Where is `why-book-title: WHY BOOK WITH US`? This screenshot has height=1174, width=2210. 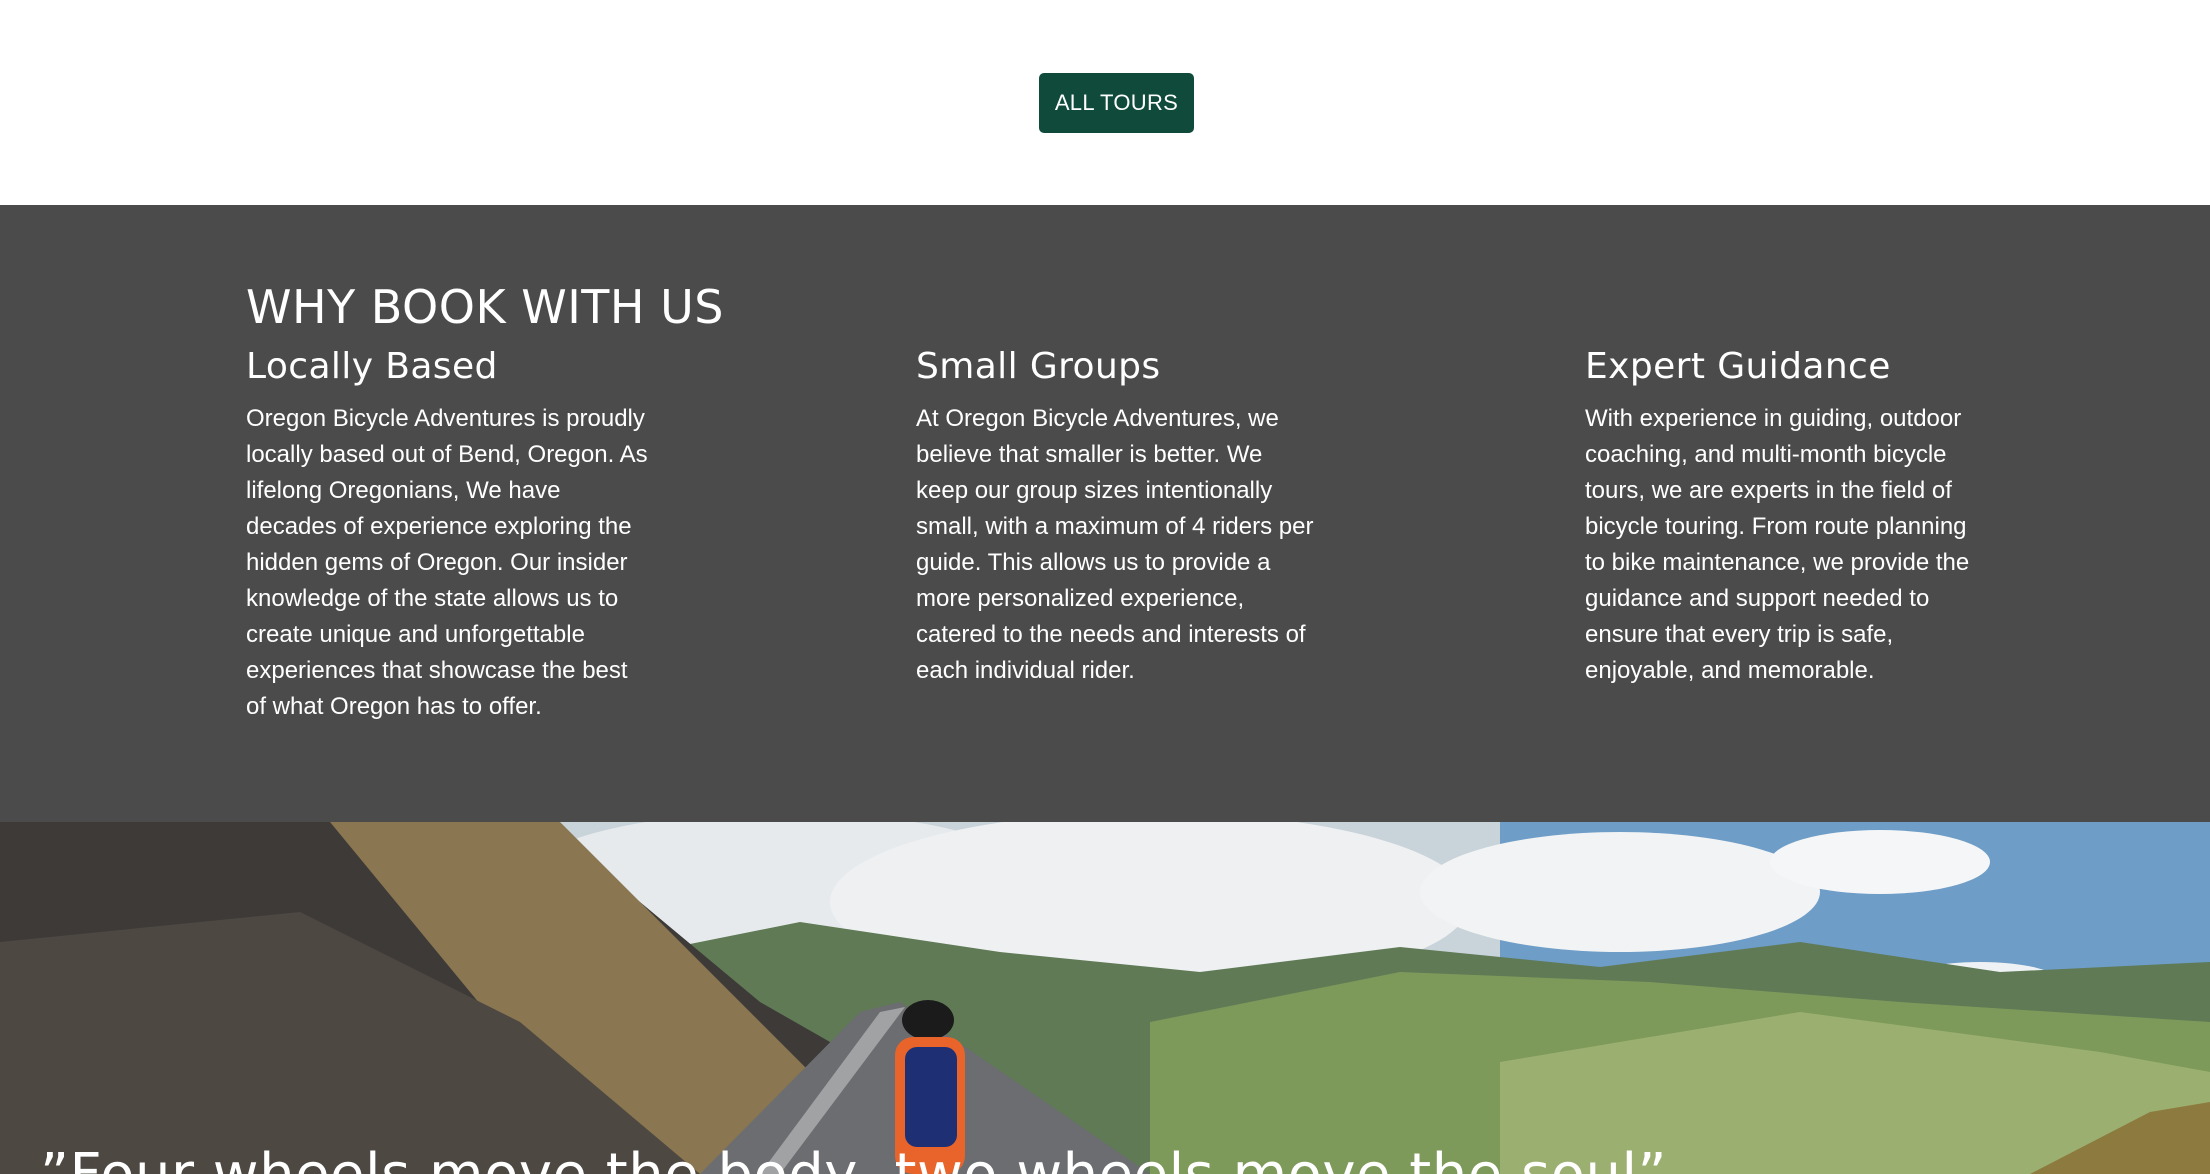
why-book-title: WHY BOOK WITH US is located at coordinates (485, 307).